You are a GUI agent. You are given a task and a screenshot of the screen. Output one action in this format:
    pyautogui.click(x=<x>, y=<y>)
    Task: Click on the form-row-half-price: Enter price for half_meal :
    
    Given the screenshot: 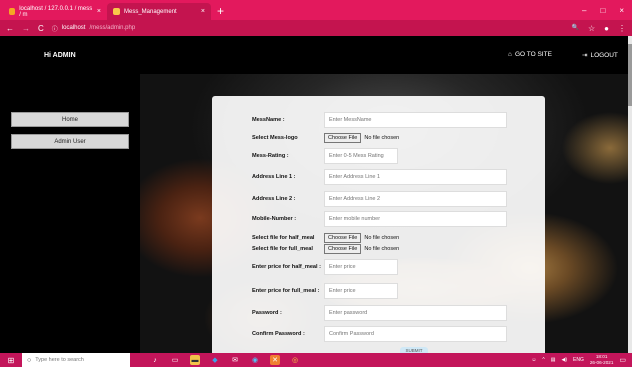 What is the action you would take?
    pyautogui.click(x=325, y=267)
    